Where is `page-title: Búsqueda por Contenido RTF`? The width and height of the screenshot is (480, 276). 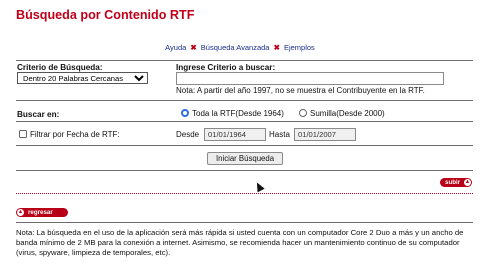 page-title: Búsqueda por Contenido RTF is located at coordinates (105, 15).